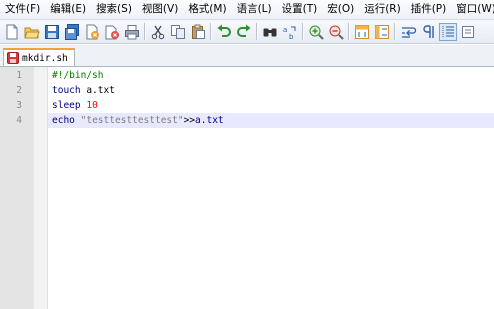  Describe the element at coordinates (160, 9) in the screenshot. I see `menu-view: 视图(V)` at that location.